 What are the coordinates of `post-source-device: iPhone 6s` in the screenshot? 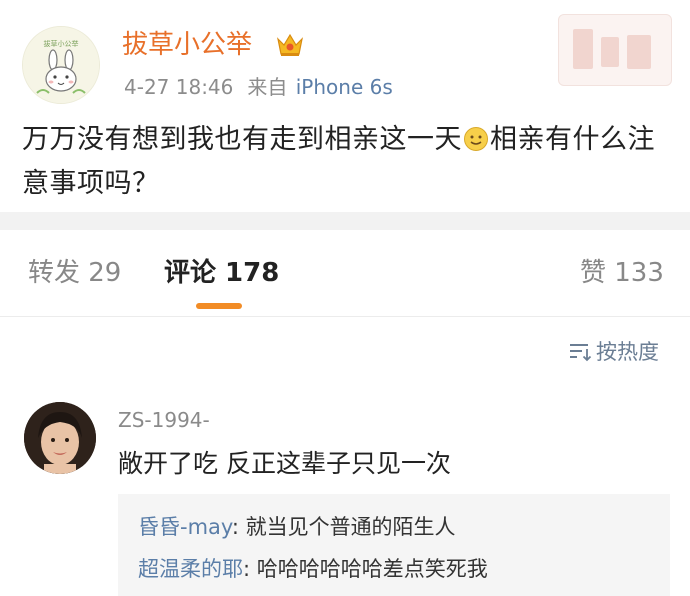 It's located at (344, 87).